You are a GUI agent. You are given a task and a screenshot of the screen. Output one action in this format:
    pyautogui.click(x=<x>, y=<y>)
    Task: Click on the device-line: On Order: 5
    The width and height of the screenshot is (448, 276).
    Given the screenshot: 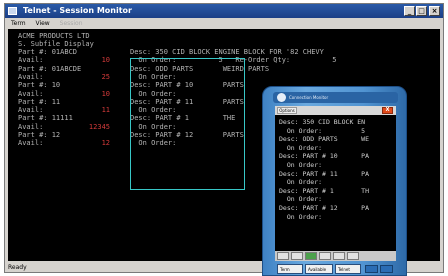 What is the action you would take?
    pyautogui.click(x=322, y=130)
    